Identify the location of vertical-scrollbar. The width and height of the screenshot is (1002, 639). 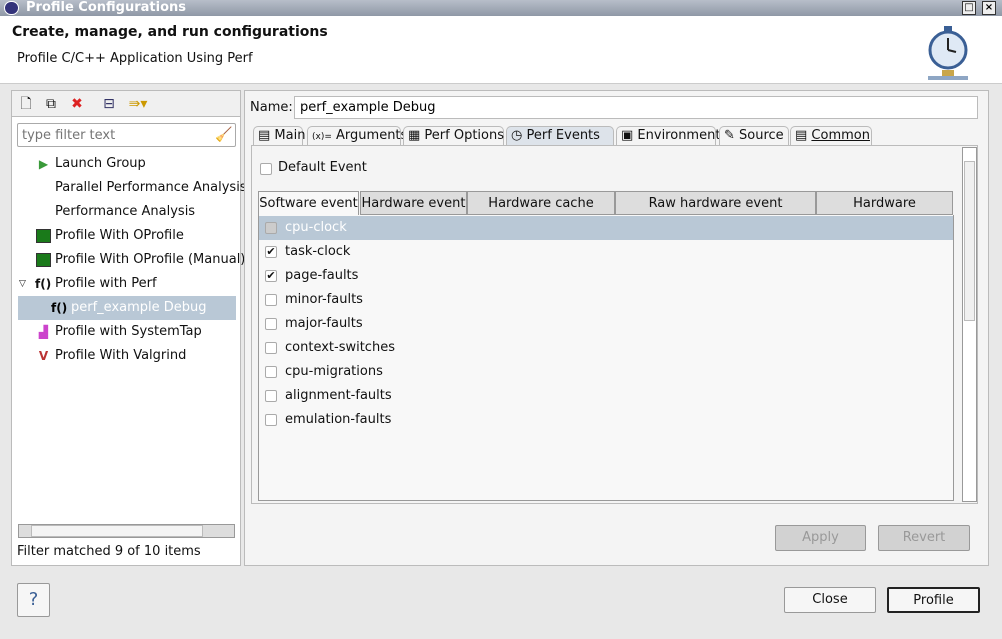
(969, 324).